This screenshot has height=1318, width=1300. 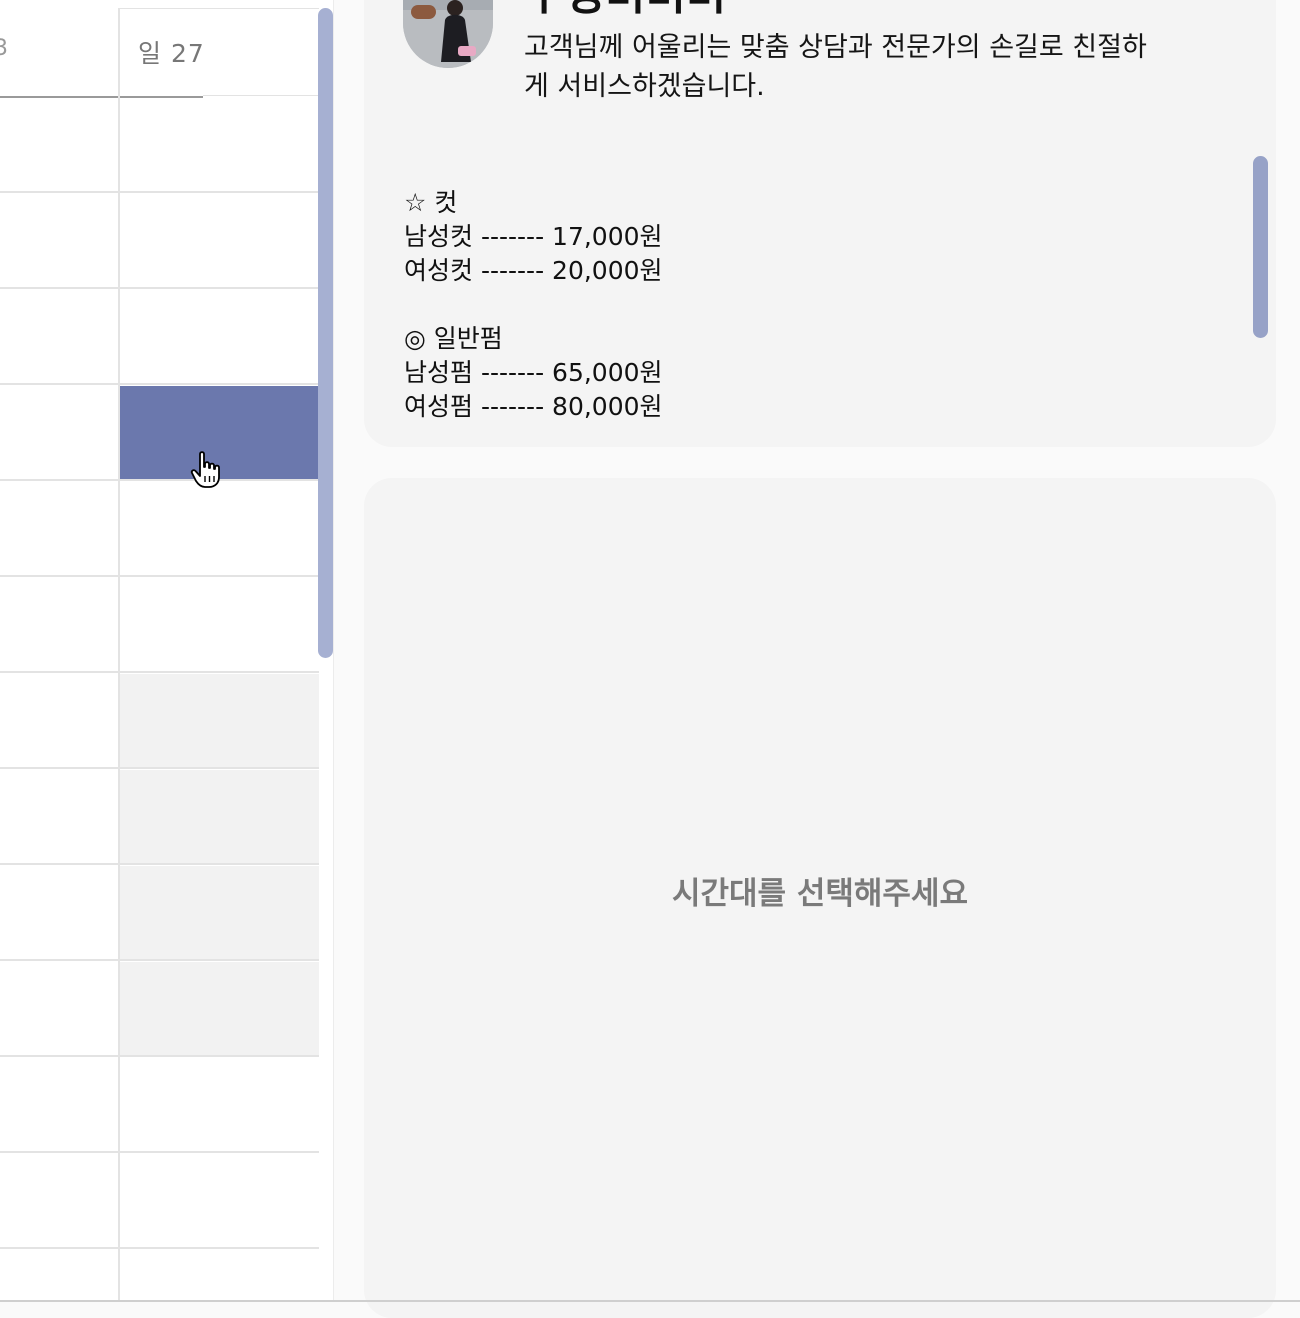 I want to click on day-header-sunday-27: 일 27, so click(x=171, y=52).